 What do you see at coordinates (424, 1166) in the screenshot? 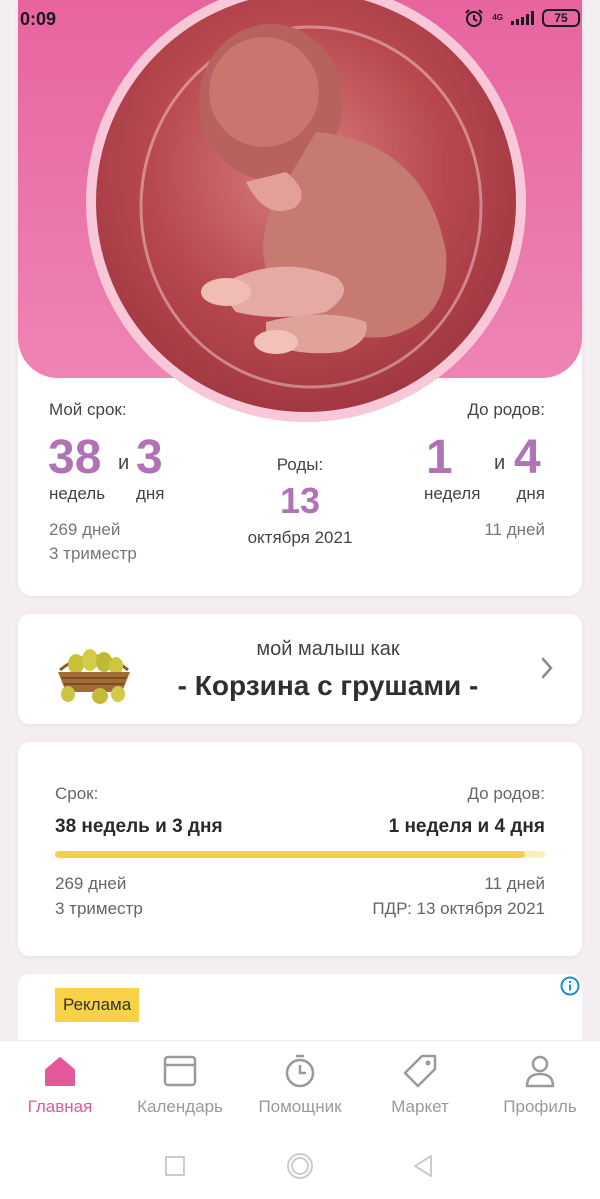
I see `back-icon` at bounding box center [424, 1166].